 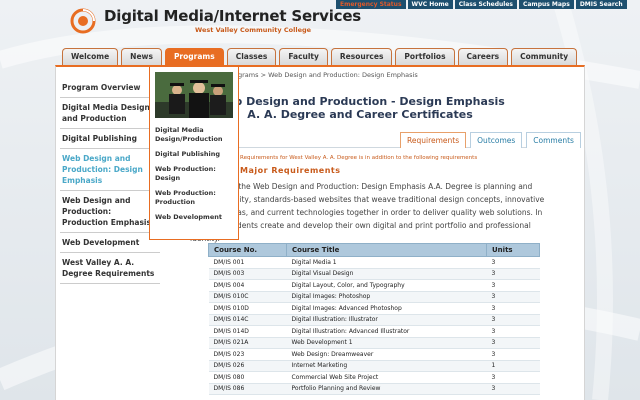 What do you see at coordinates (110, 268) in the screenshot?
I see `sidebar-item-aa-degree-requirements: West Valley A. A. Degree Requirements` at bounding box center [110, 268].